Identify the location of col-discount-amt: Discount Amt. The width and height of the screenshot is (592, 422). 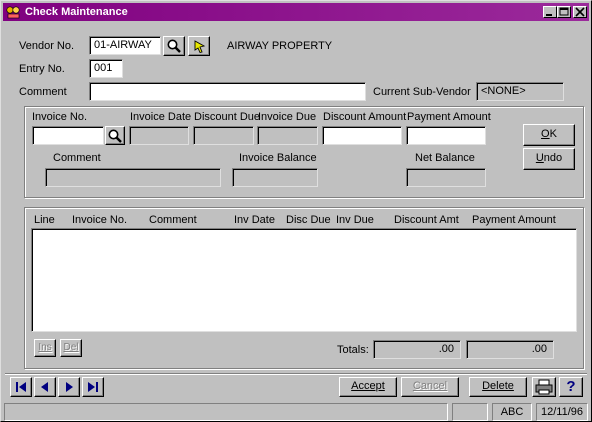
(426, 220).